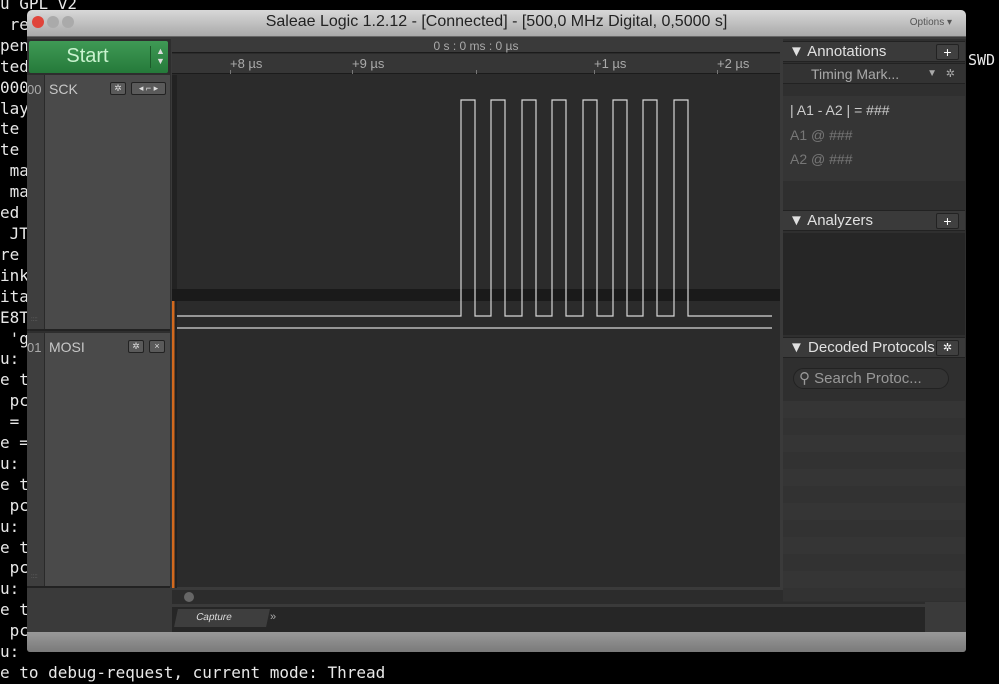 This screenshot has height=684, width=999. Describe the element at coordinates (733, 63) in the screenshot. I see `tick-label: +2 µs` at that location.